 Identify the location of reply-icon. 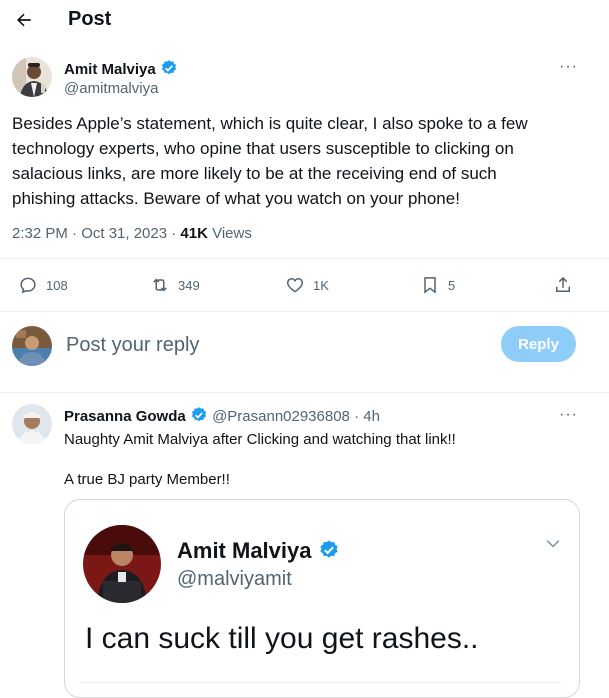
(28, 285).